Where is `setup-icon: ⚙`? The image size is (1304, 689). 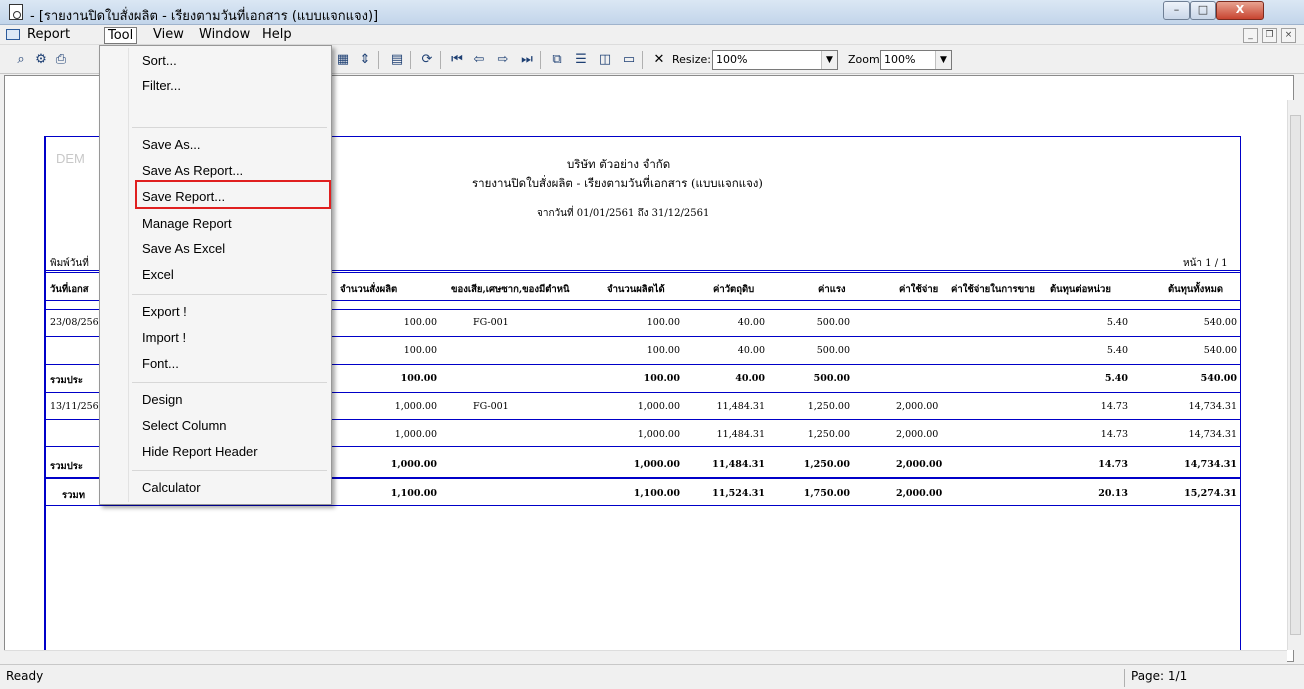 setup-icon: ⚙ is located at coordinates (41, 60).